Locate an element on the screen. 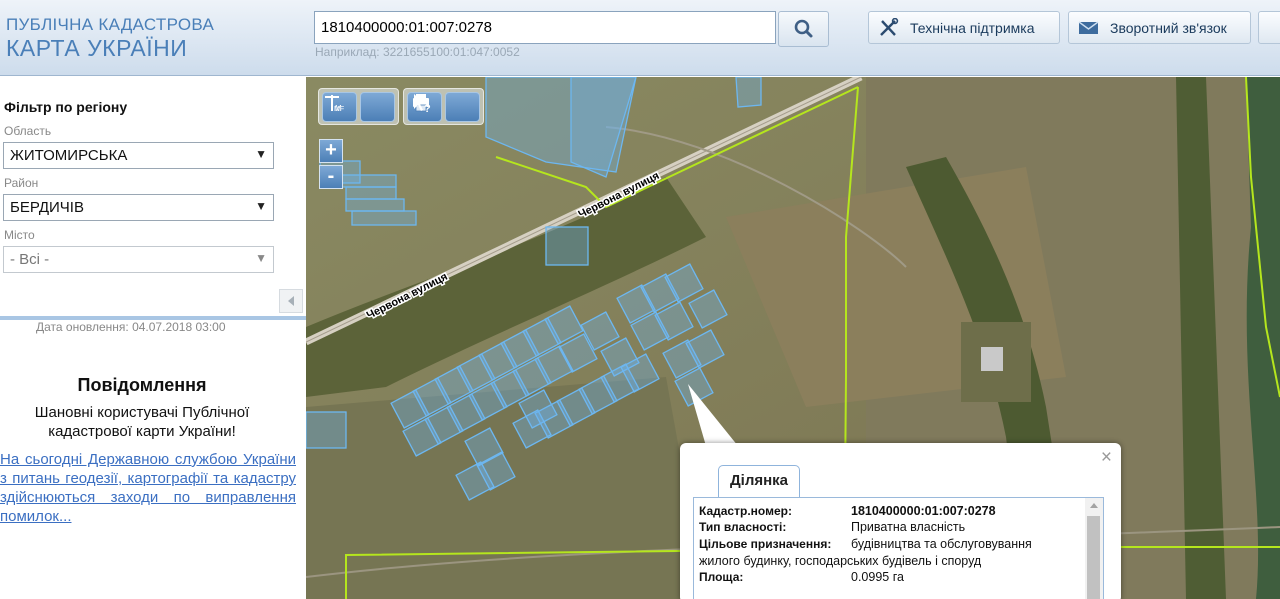 Image resolution: width=1280 pixels, height=599 pixels. city-select: - Всі - ▼ is located at coordinates (138, 259).